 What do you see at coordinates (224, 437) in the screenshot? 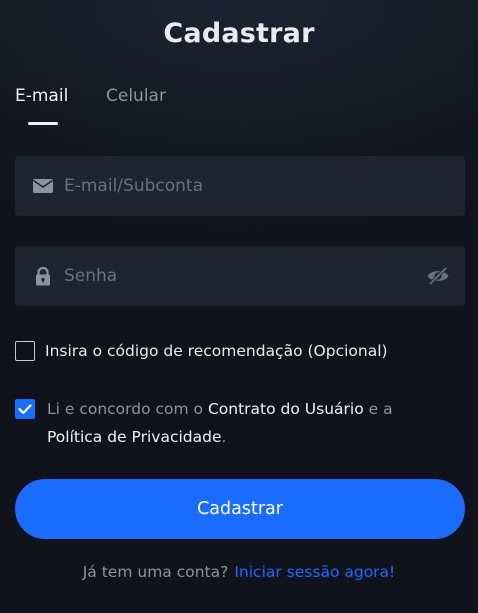
I see `terms-suffix: .` at bounding box center [224, 437].